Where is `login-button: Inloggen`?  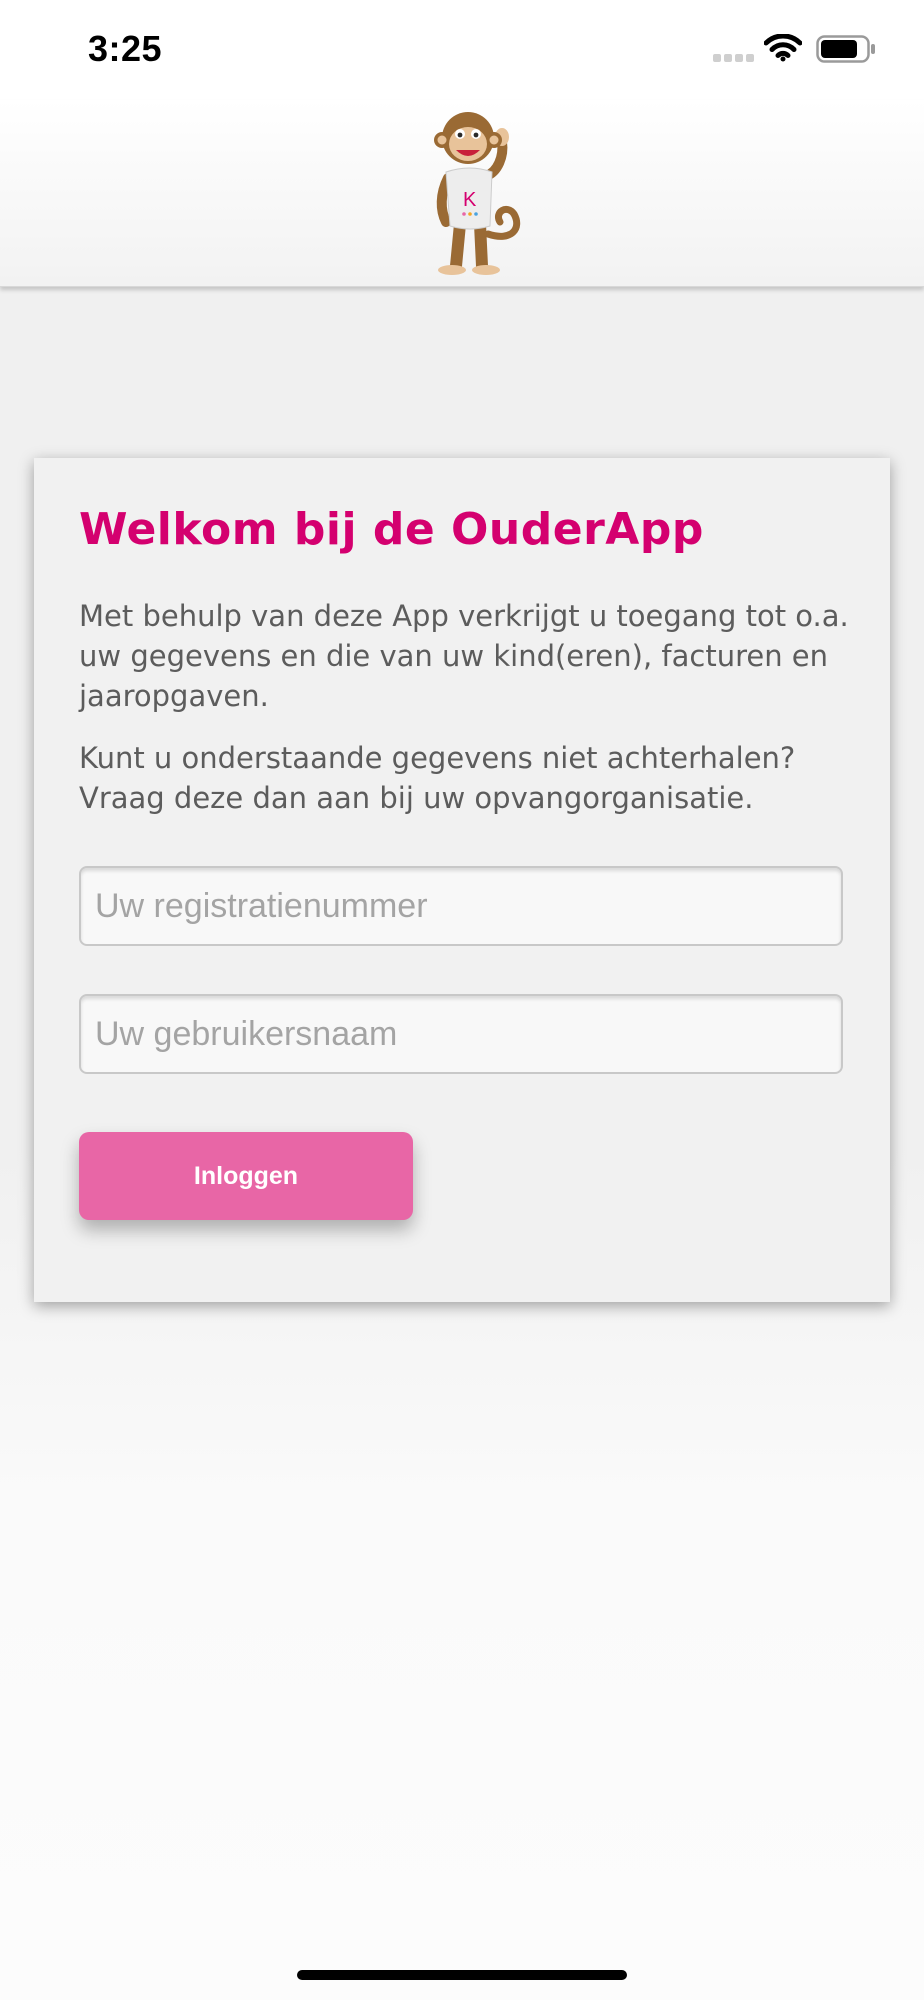 login-button: Inloggen is located at coordinates (246, 1176).